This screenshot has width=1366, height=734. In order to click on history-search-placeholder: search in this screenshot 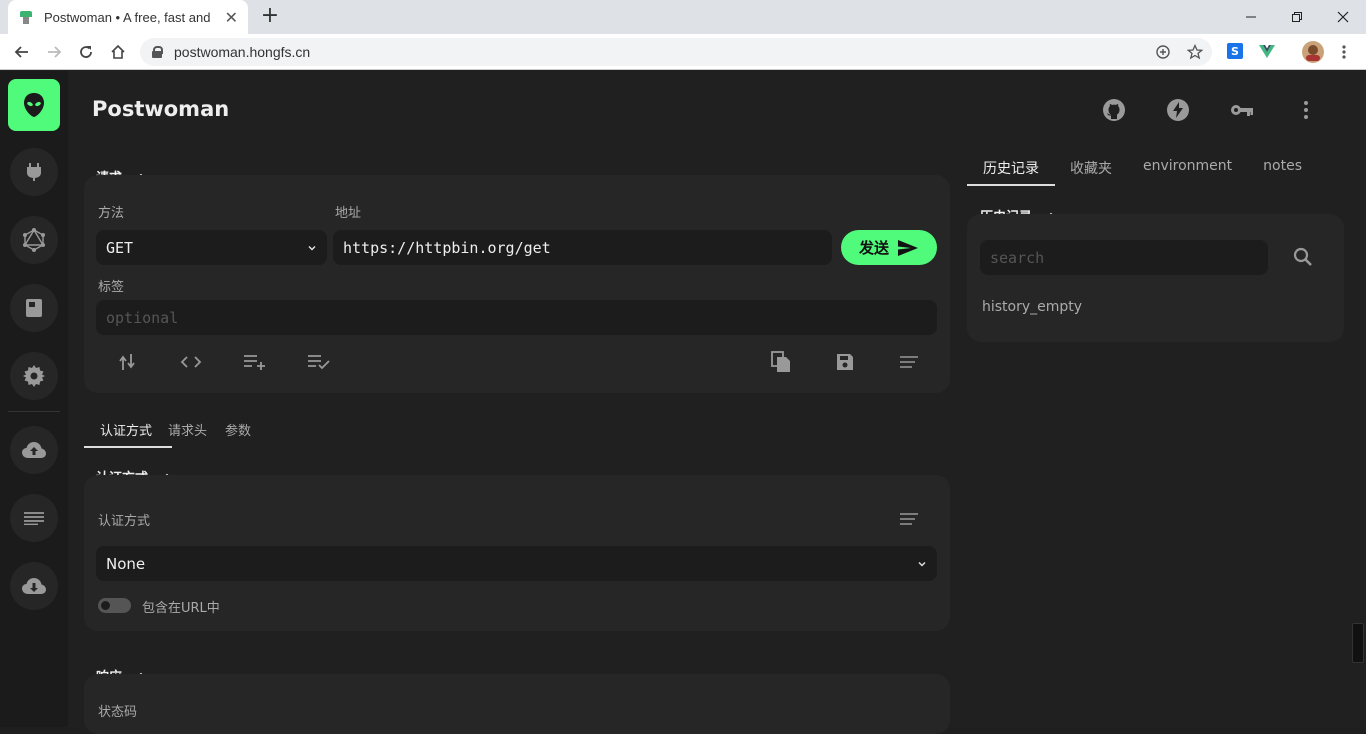, I will do `click(1017, 257)`.